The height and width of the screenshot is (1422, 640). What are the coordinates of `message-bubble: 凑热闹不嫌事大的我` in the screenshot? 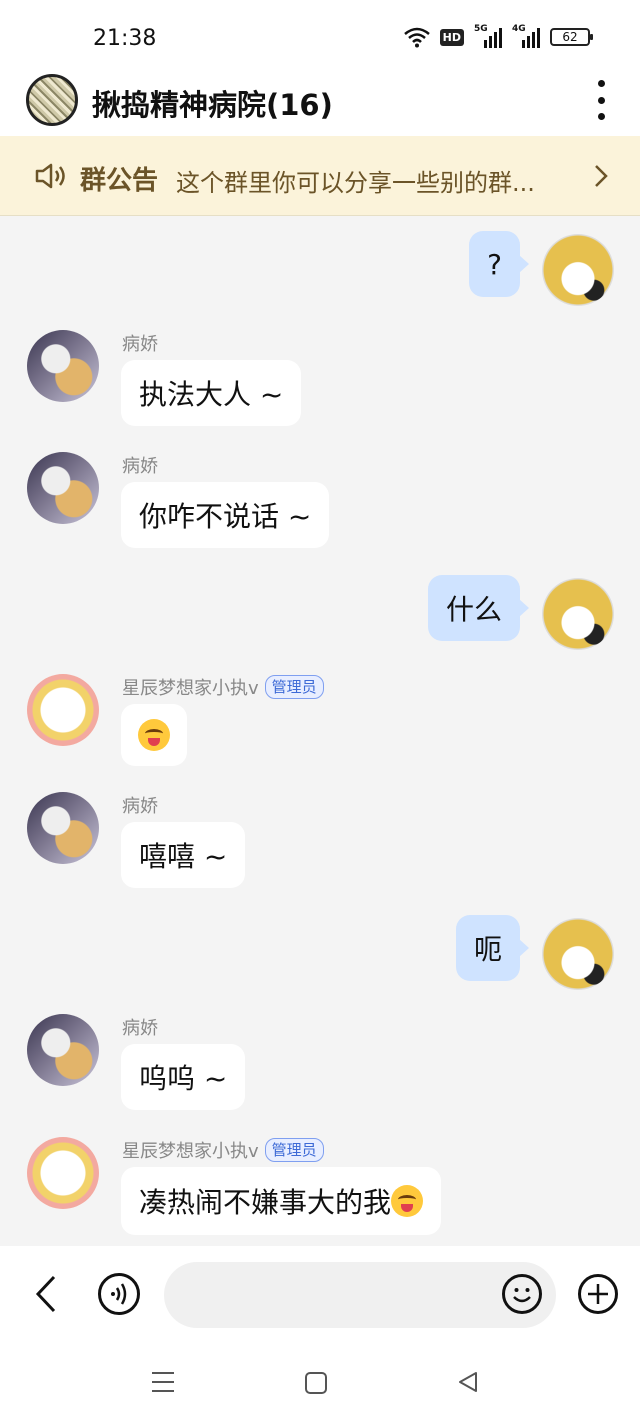 It's located at (281, 1201).